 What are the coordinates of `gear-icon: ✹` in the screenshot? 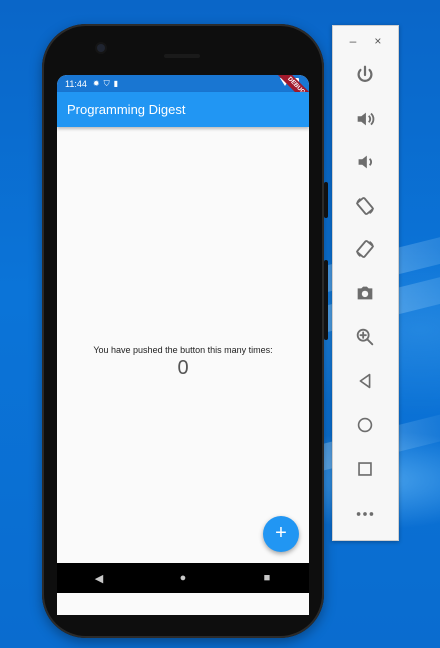 It's located at (96, 83).